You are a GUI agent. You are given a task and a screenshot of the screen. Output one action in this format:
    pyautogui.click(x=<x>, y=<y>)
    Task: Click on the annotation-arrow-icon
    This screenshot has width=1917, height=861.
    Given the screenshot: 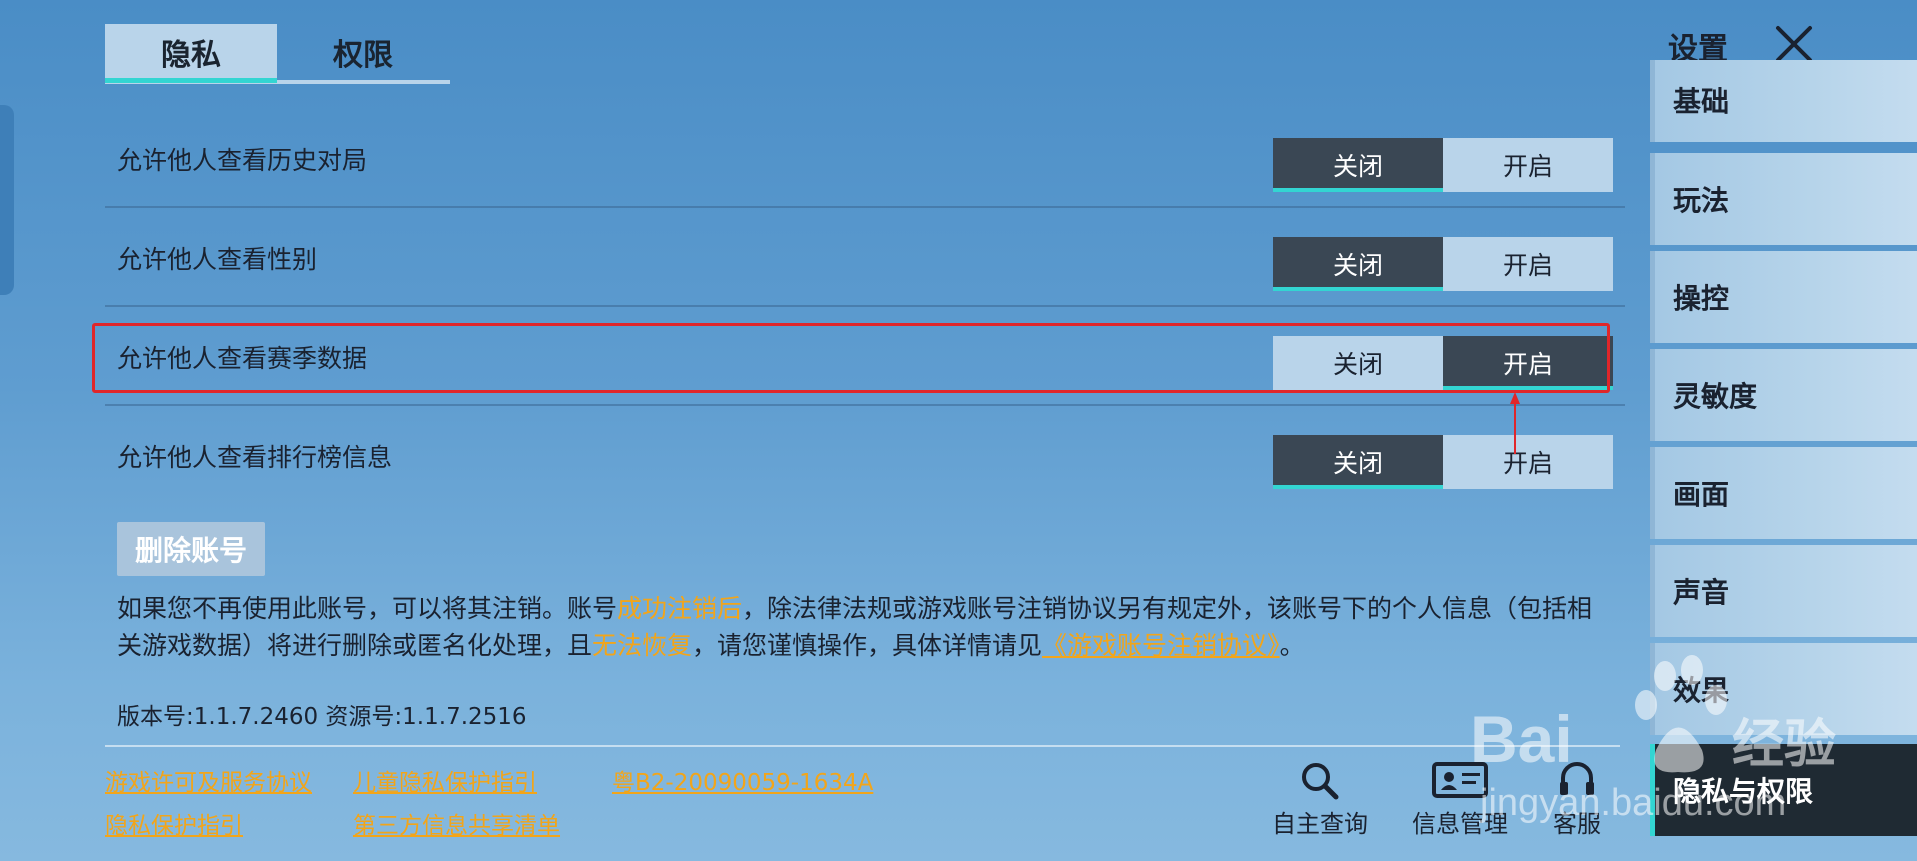 What is the action you would take?
    pyautogui.click(x=1515, y=423)
    